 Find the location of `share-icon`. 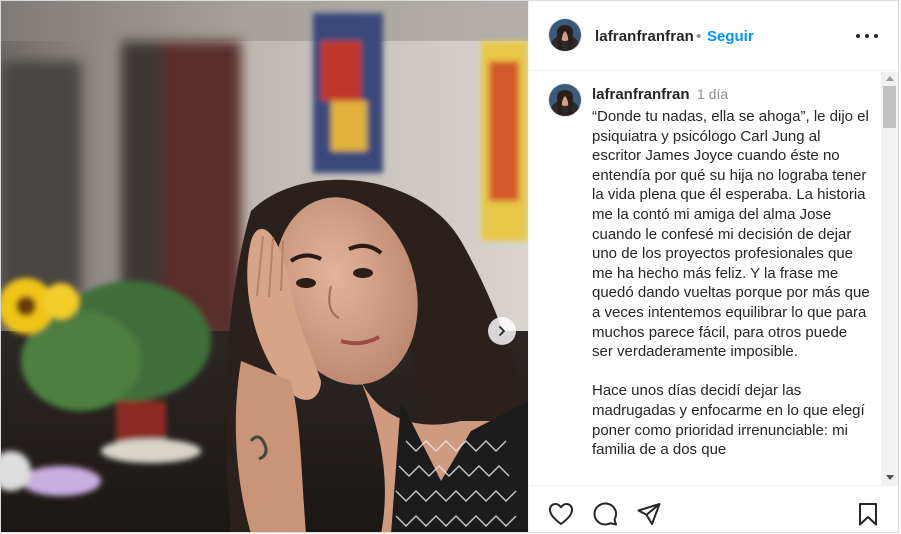

share-icon is located at coordinates (649, 514).